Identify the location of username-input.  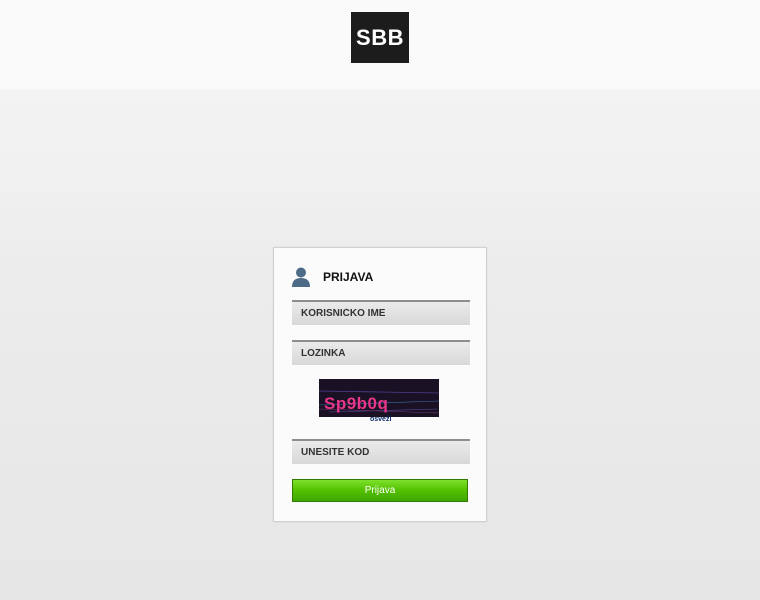
(381, 312).